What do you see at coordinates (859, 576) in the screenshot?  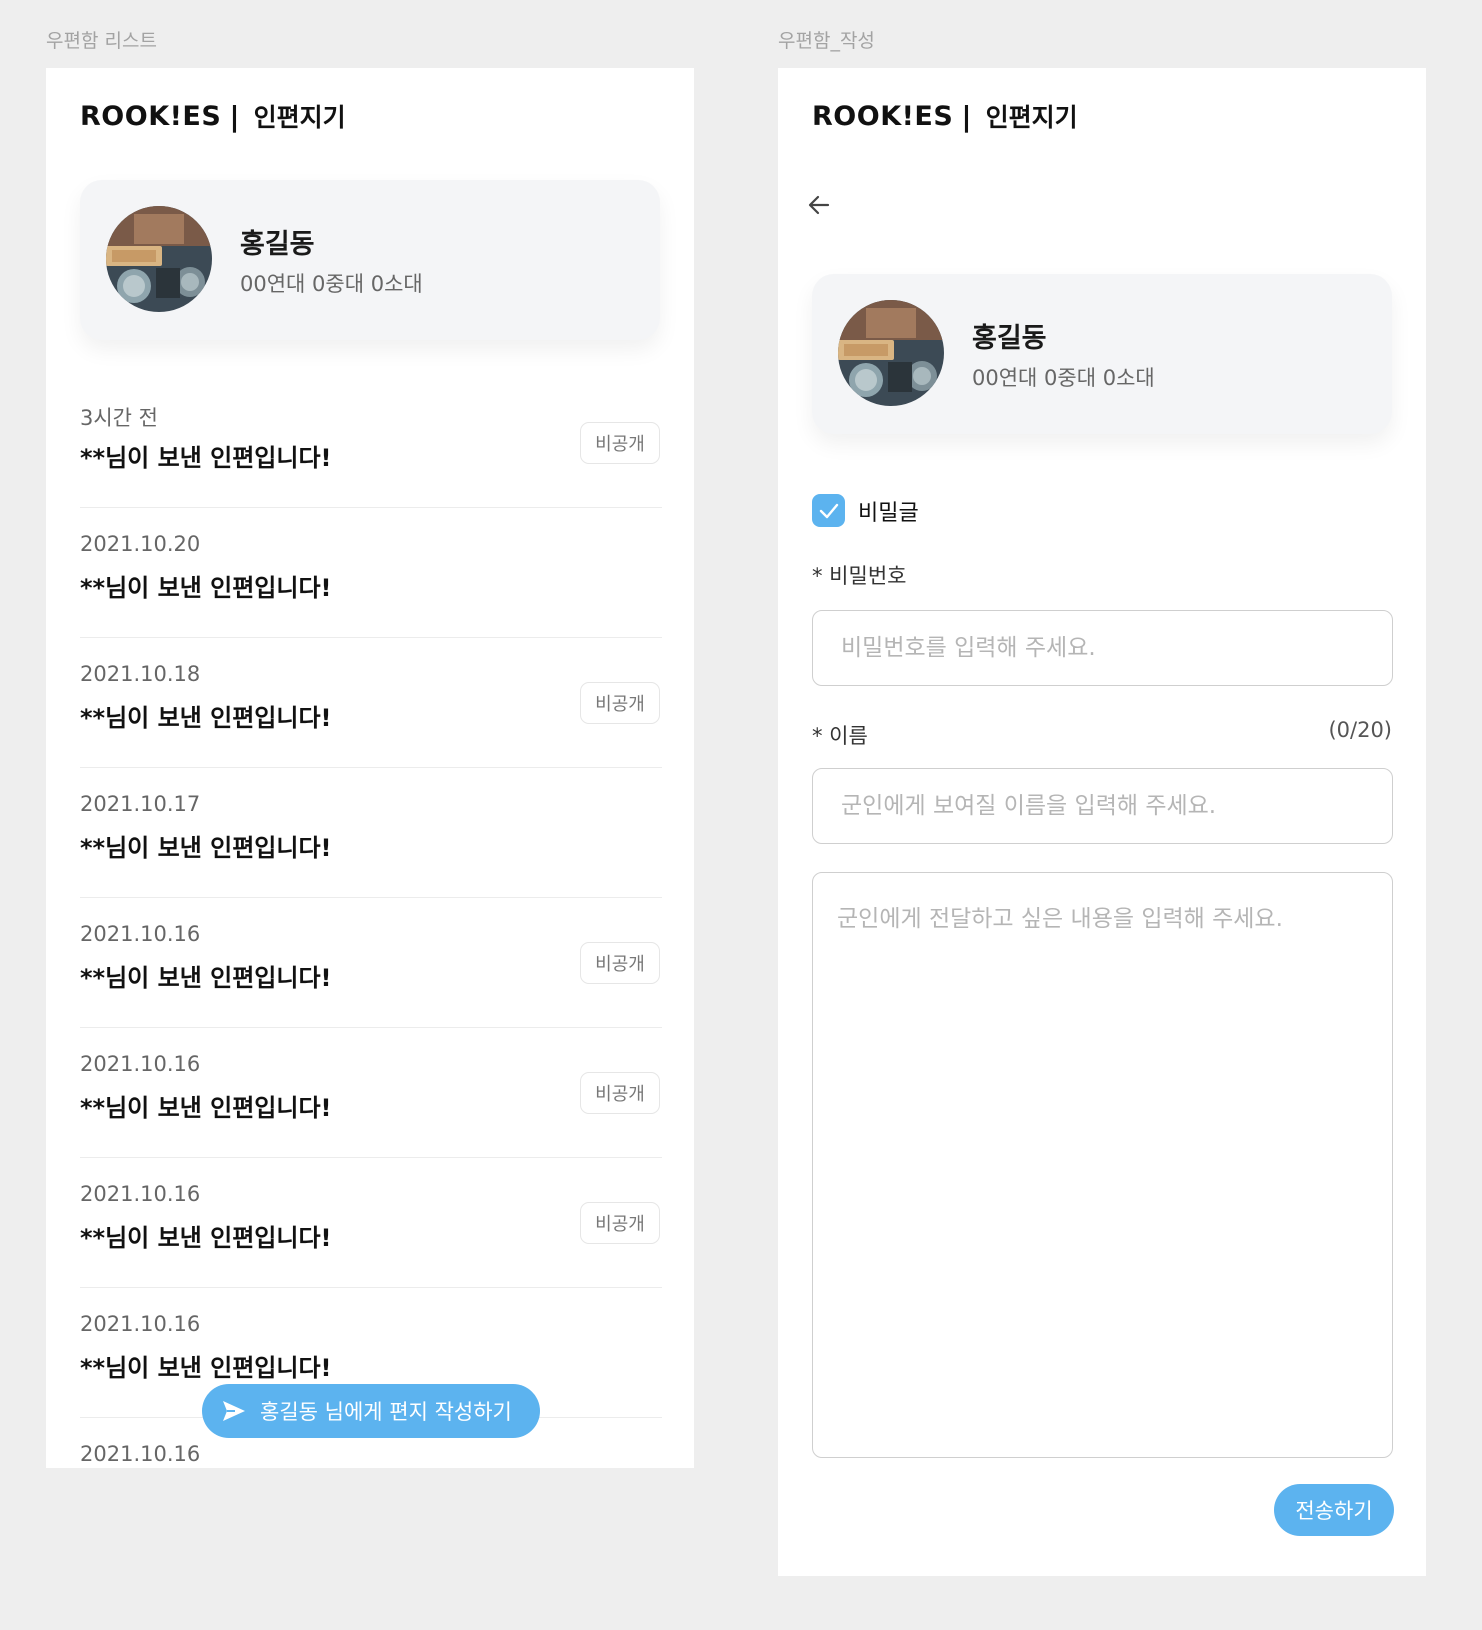 I see `password-label: * 비밀번호` at bounding box center [859, 576].